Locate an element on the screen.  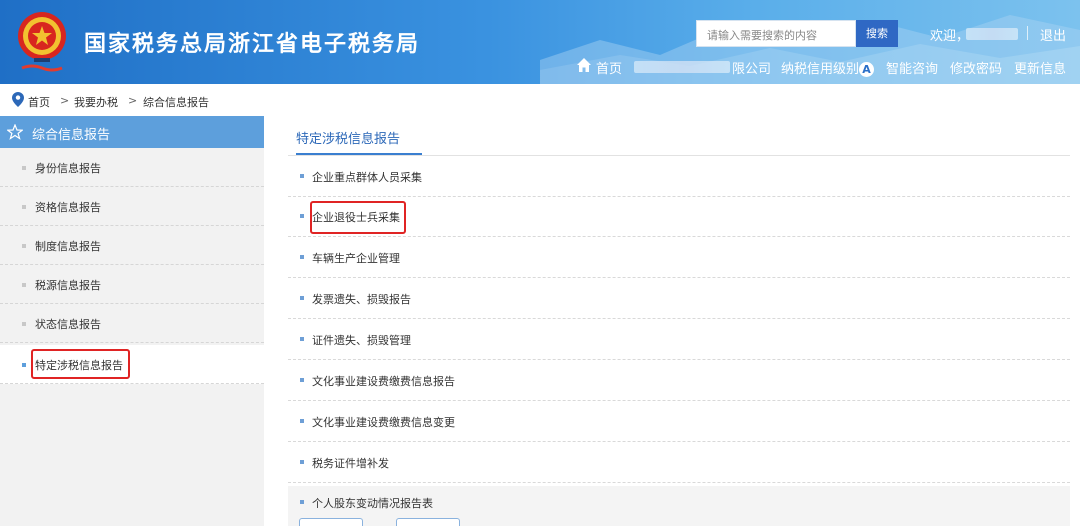
sidebar-header-label: 综合信息报告 is located at coordinates (71, 135).